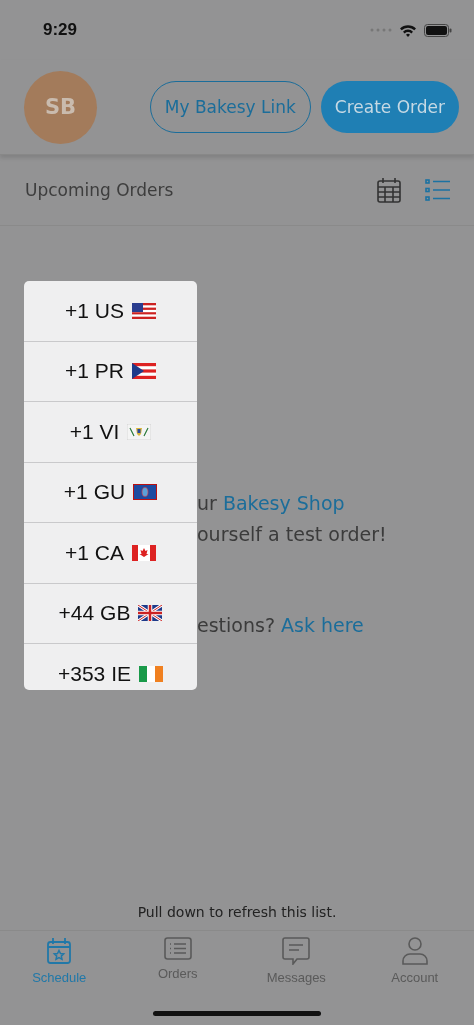  Describe the element at coordinates (389, 190) in the screenshot. I see `calendar-icon` at that location.